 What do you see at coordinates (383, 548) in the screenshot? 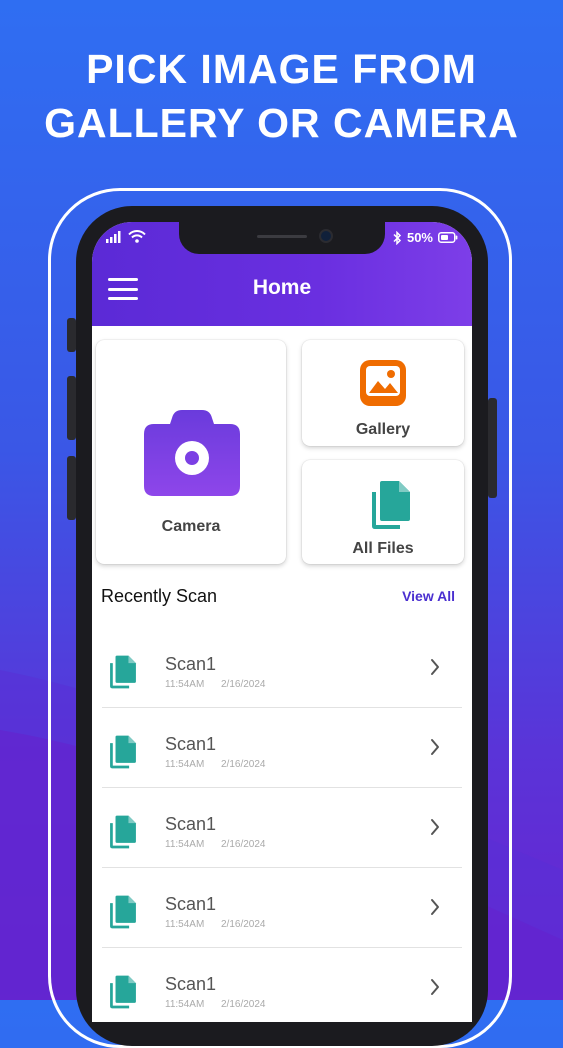
I see `all-files-label: All Files` at bounding box center [383, 548].